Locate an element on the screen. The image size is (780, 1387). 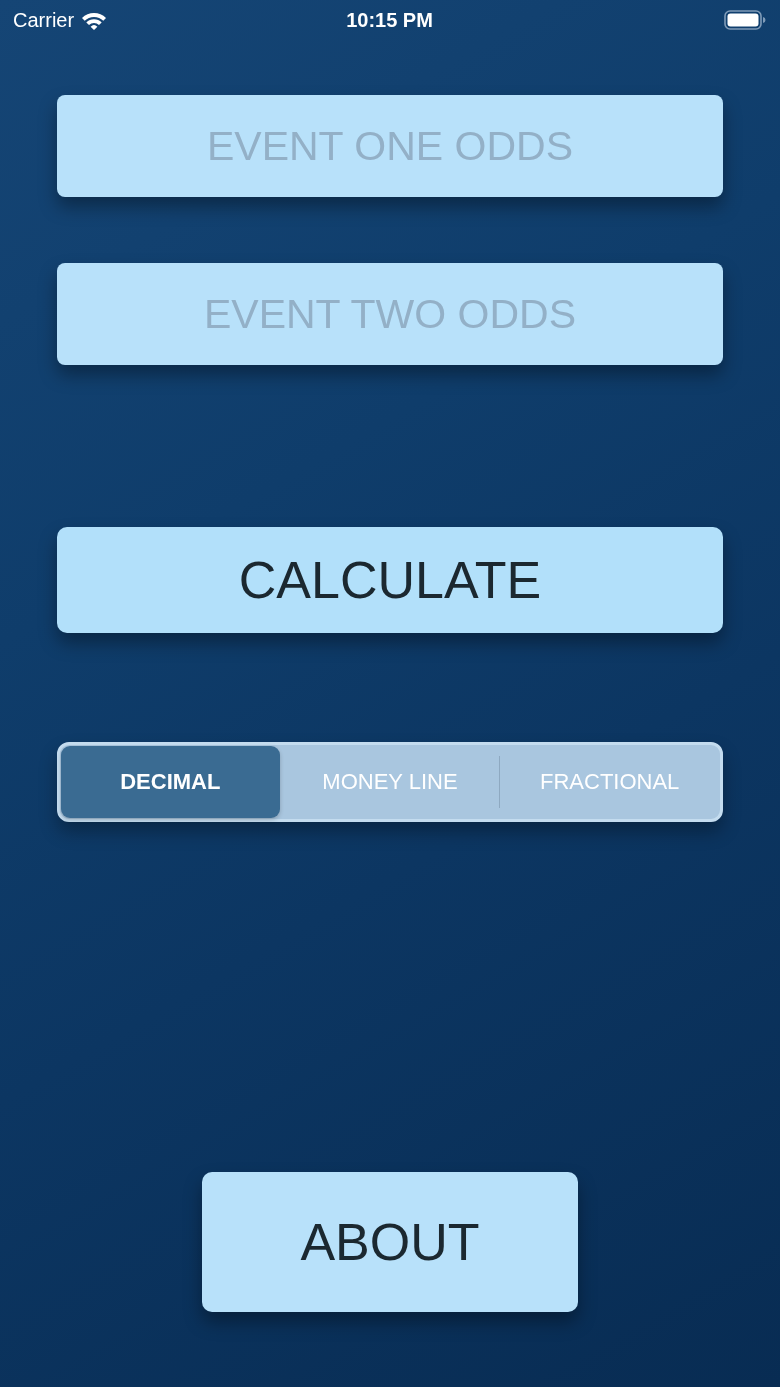
wifi-icon is located at coordinates (94, 20).